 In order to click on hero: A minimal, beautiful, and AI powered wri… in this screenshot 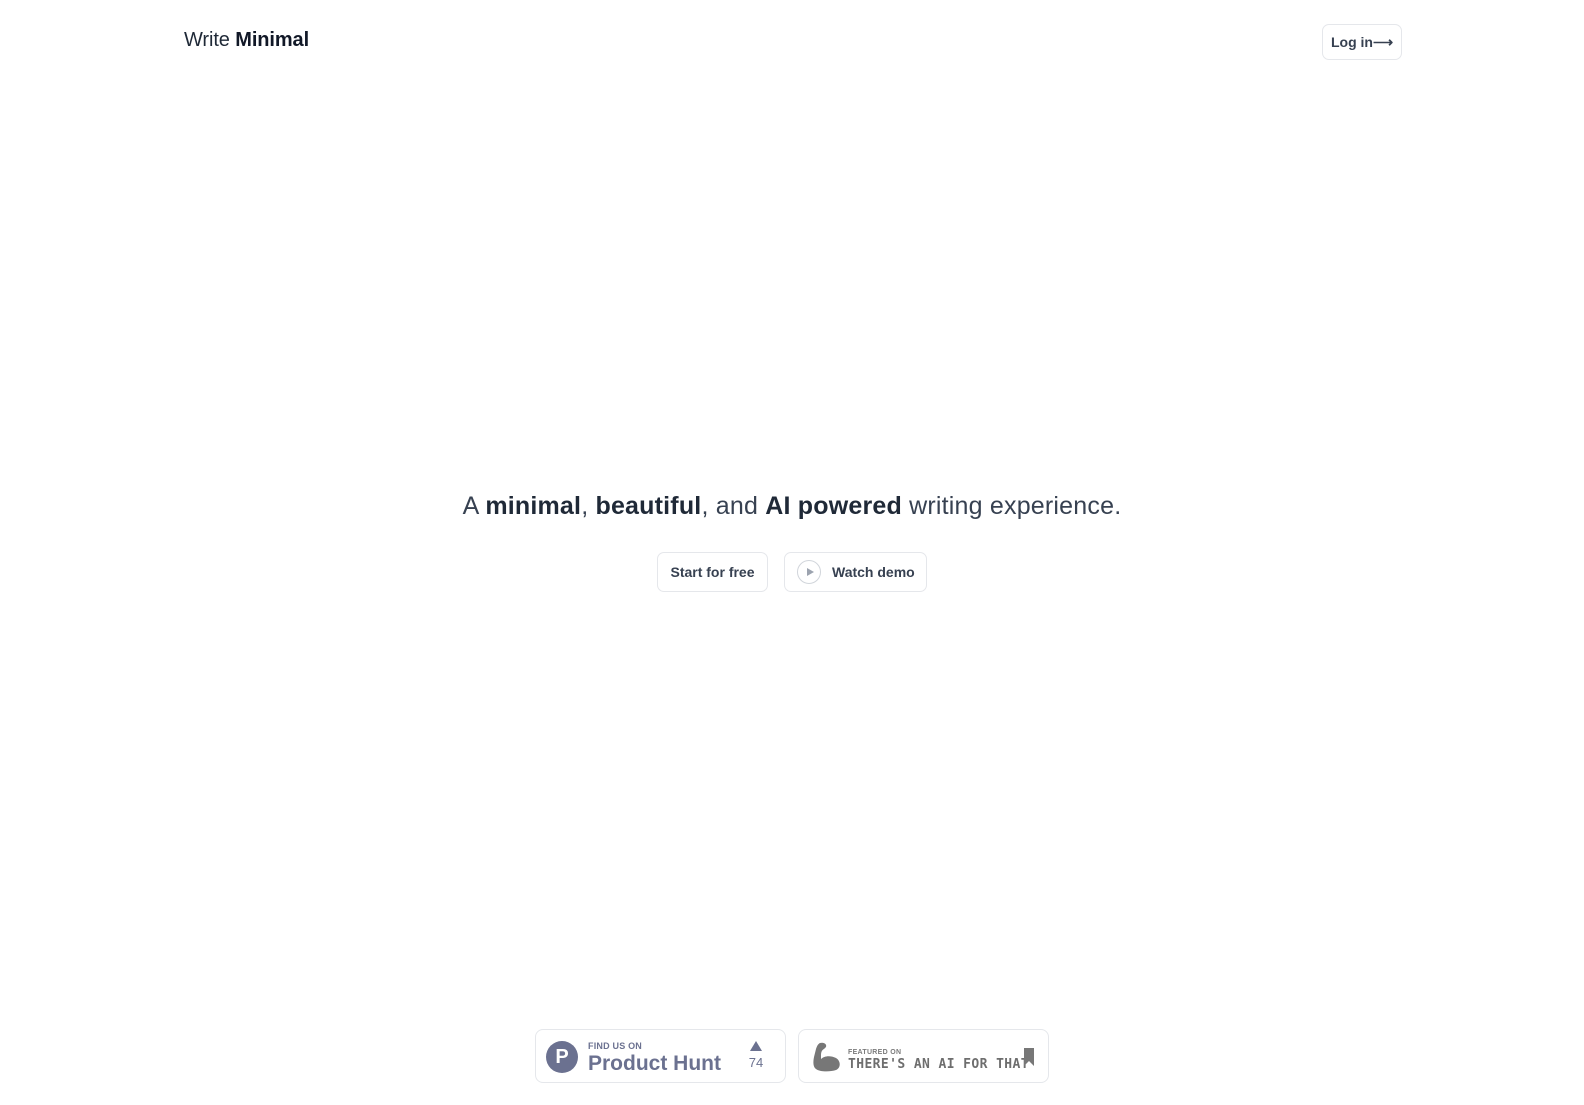, I will do `click(792, 506)`.